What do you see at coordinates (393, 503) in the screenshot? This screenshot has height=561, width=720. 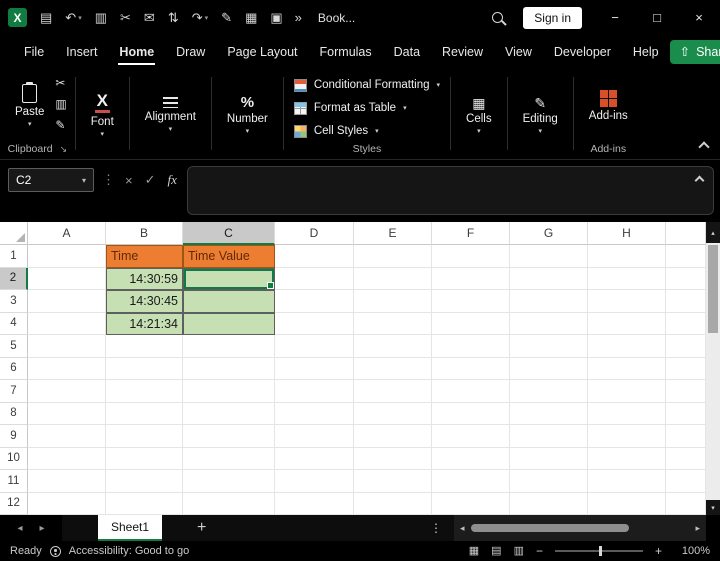 I see `cell-E12` at bounding box center [393, 503].